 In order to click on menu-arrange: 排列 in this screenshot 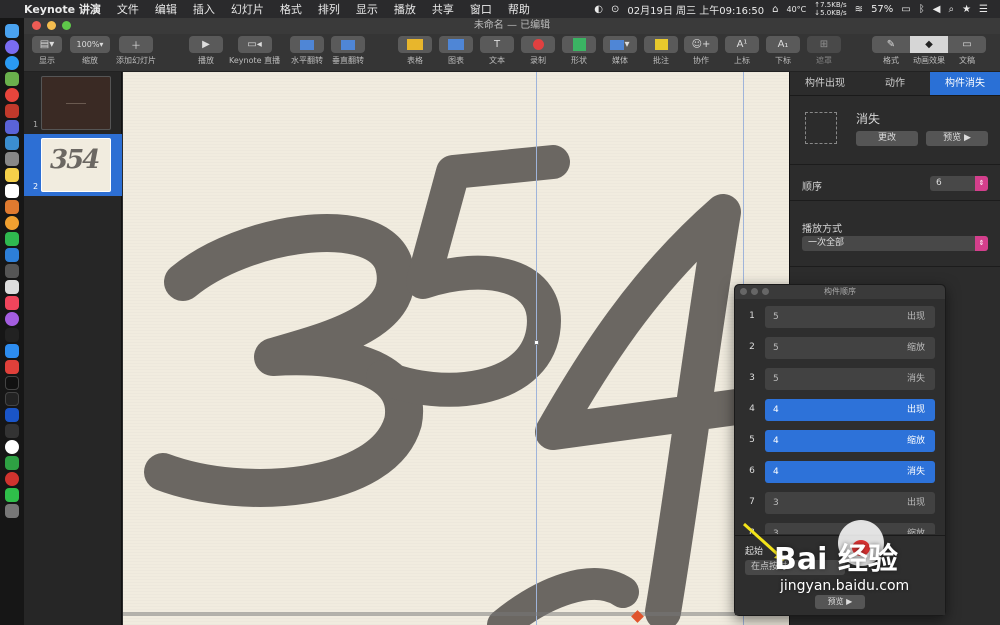, I will do `click(329, 9)`.